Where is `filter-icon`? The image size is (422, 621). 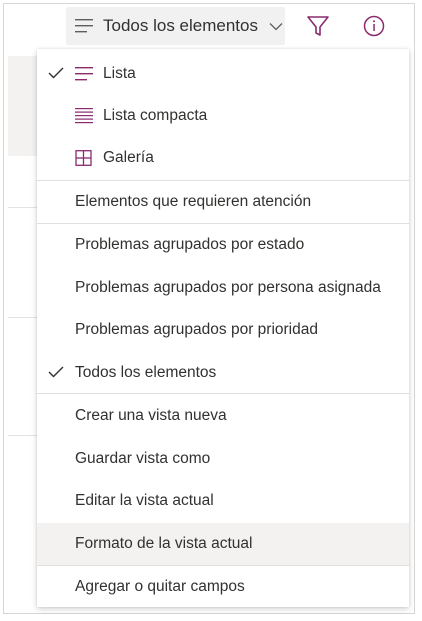 filter-icon is located at coordinates (318, 26).